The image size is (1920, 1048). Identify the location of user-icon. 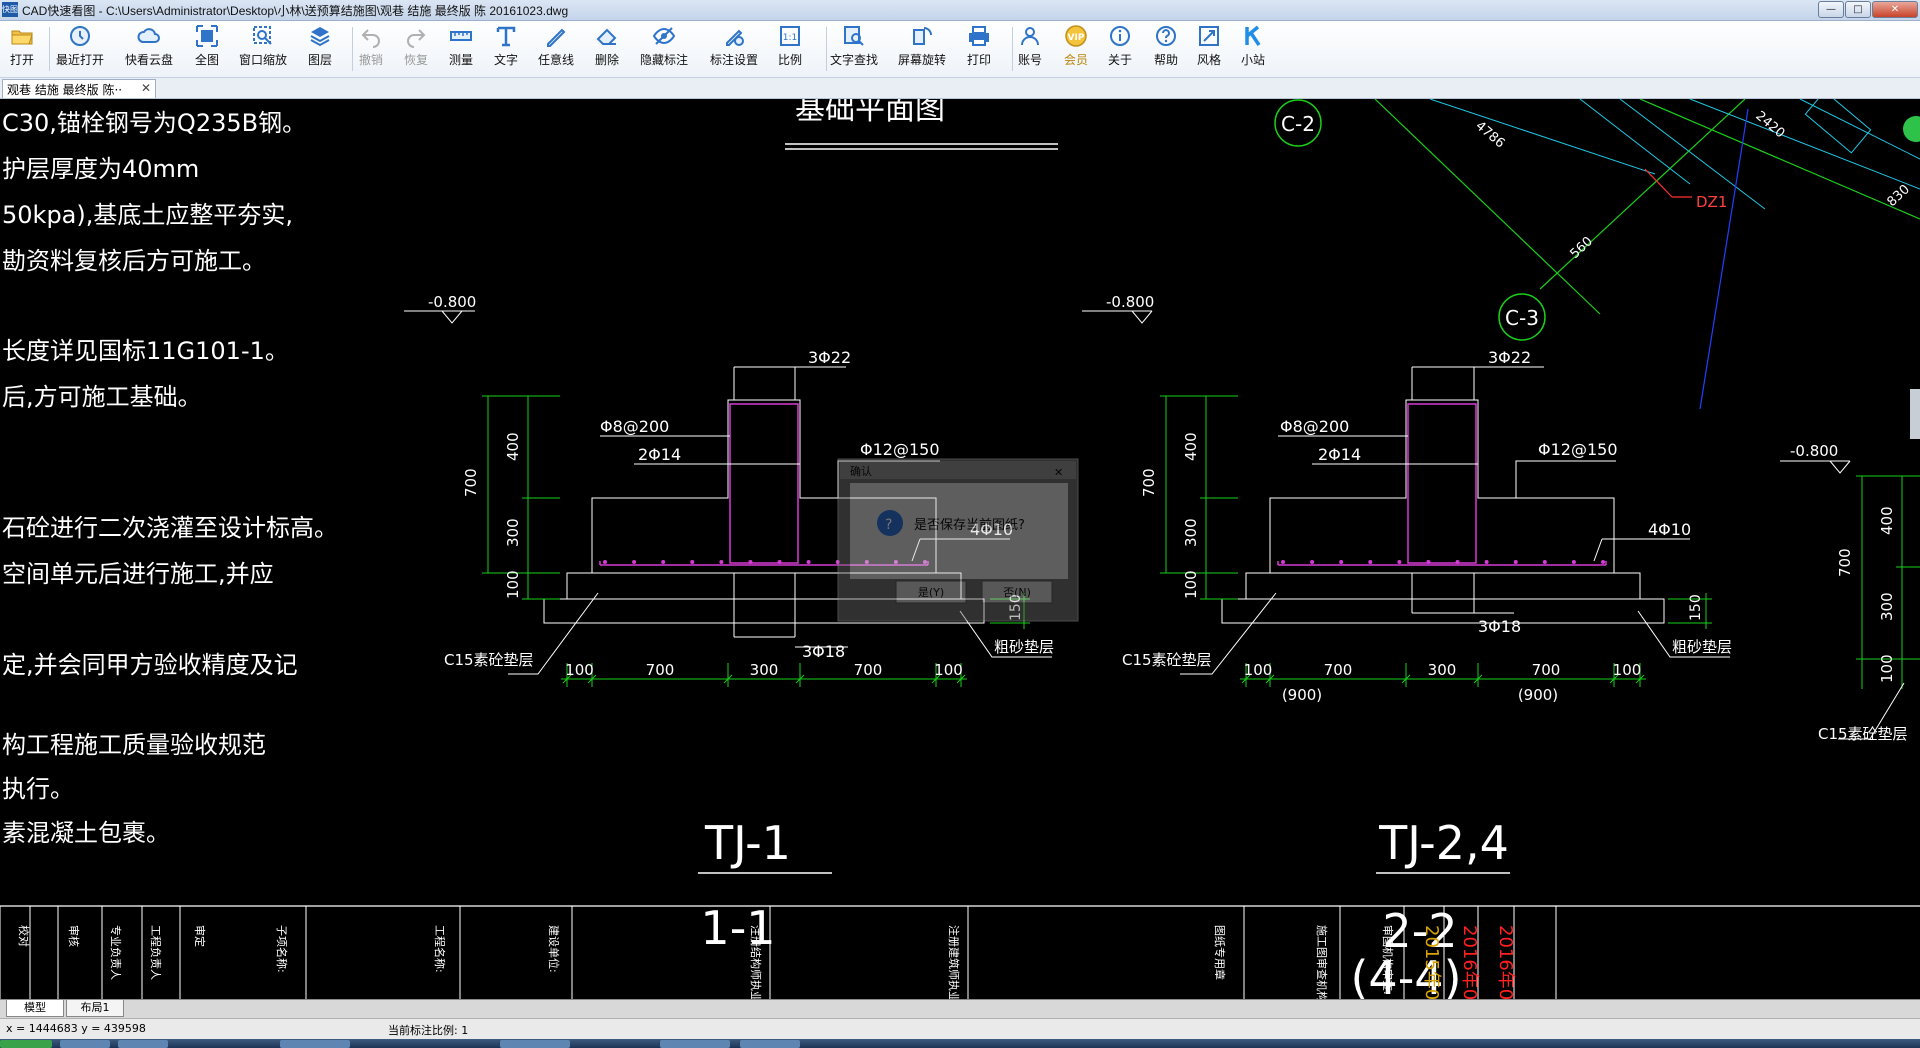
(1030, 36).